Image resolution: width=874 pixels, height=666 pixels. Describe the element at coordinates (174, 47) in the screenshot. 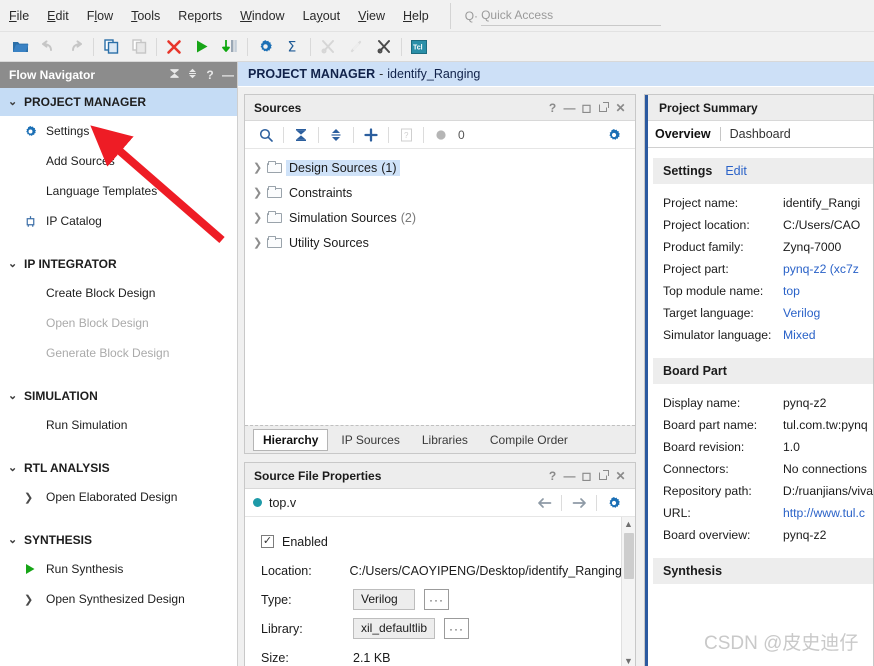

I see `delete-icon` at that location.